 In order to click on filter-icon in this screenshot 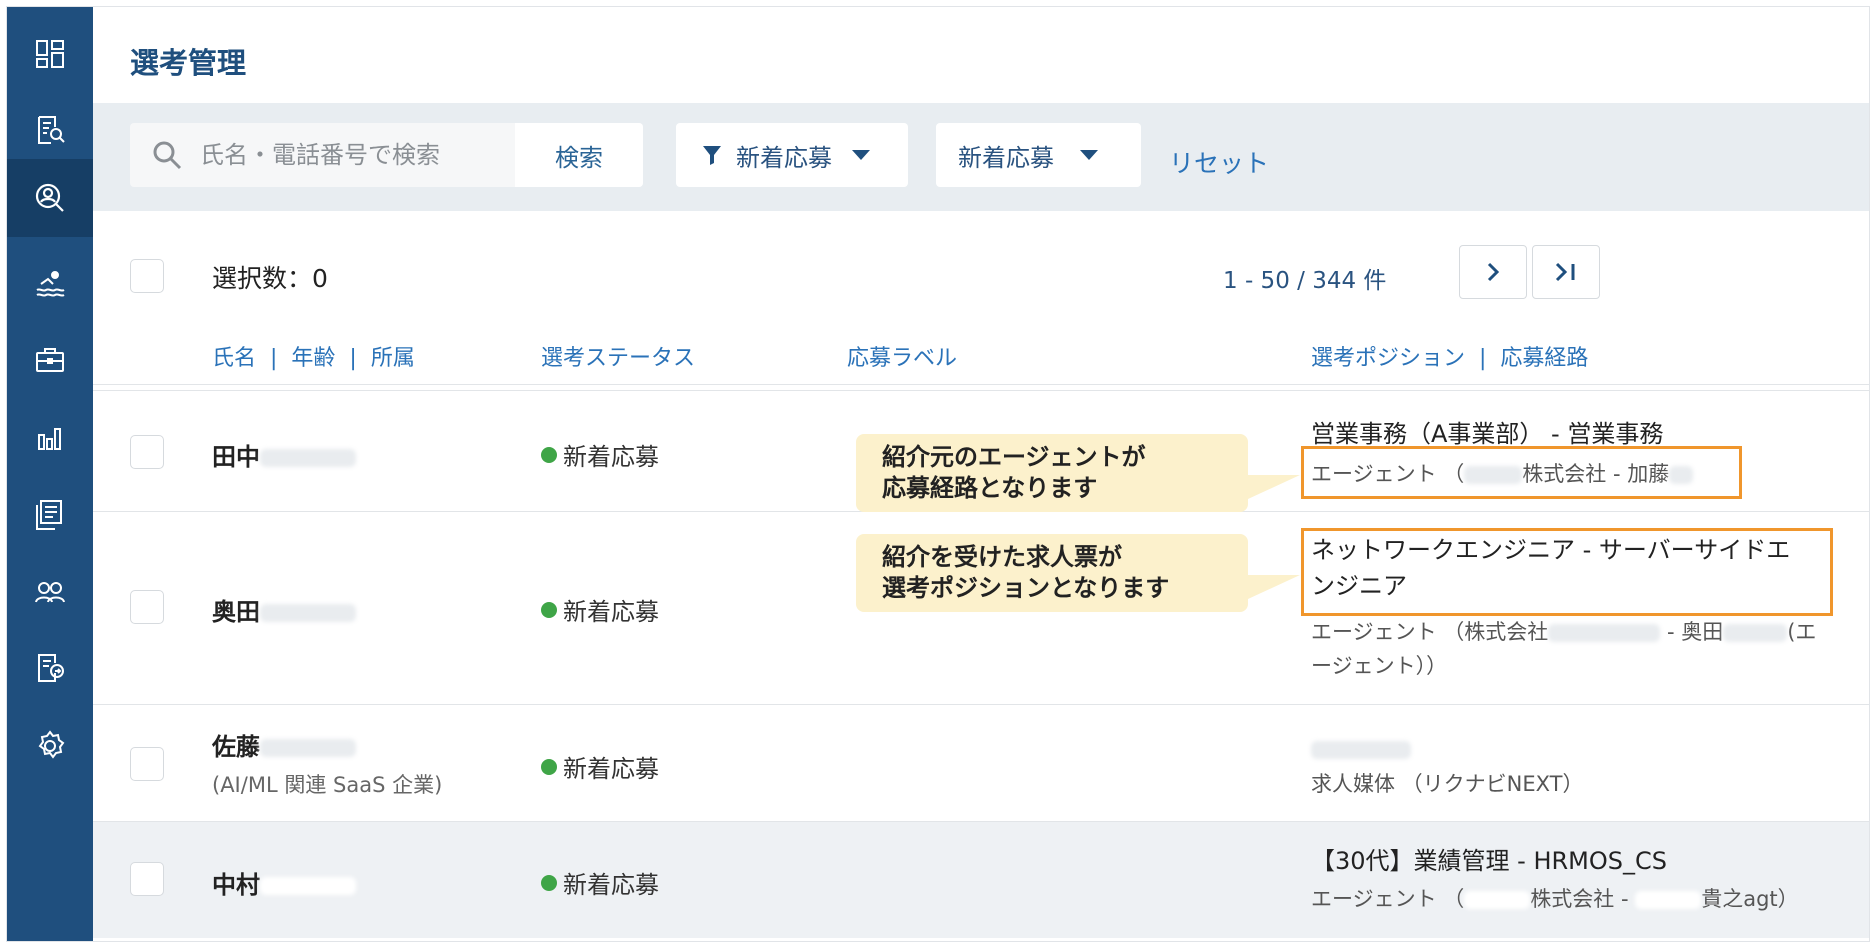, I will do `click(712, 155)`.